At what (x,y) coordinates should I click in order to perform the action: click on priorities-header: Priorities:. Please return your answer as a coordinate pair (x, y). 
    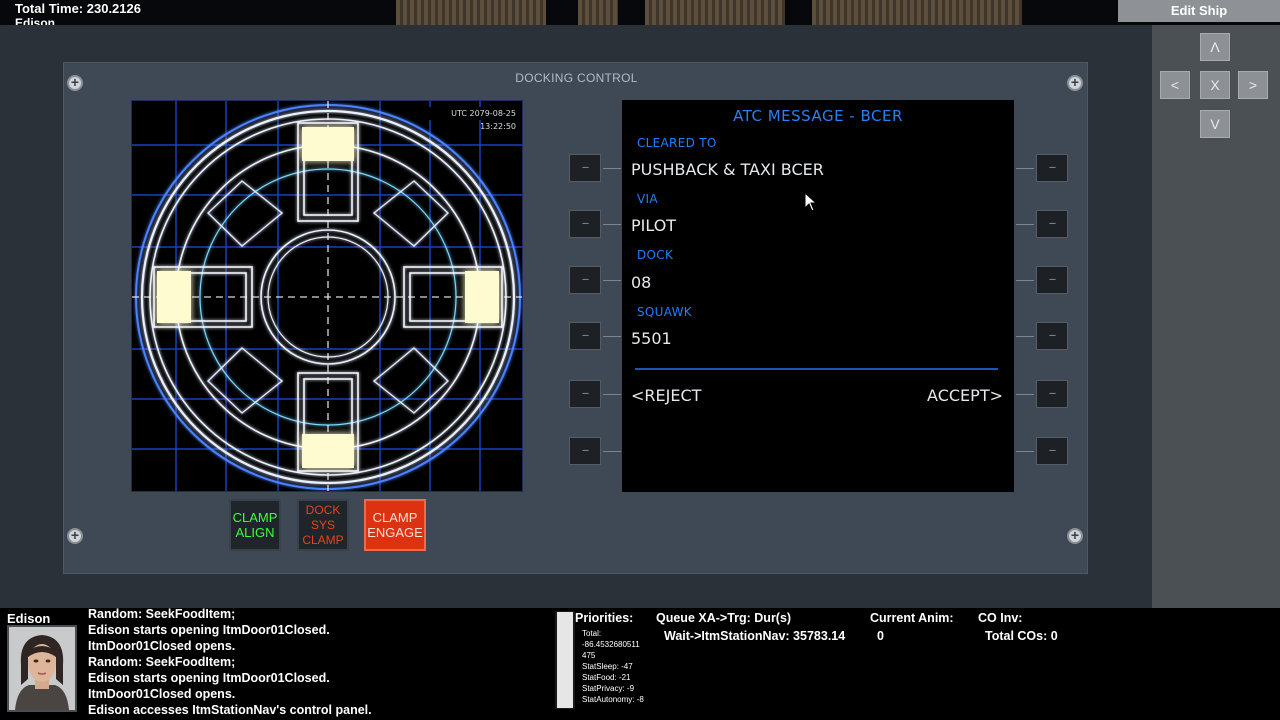
    Looking at the image, I should click on (604, 618).